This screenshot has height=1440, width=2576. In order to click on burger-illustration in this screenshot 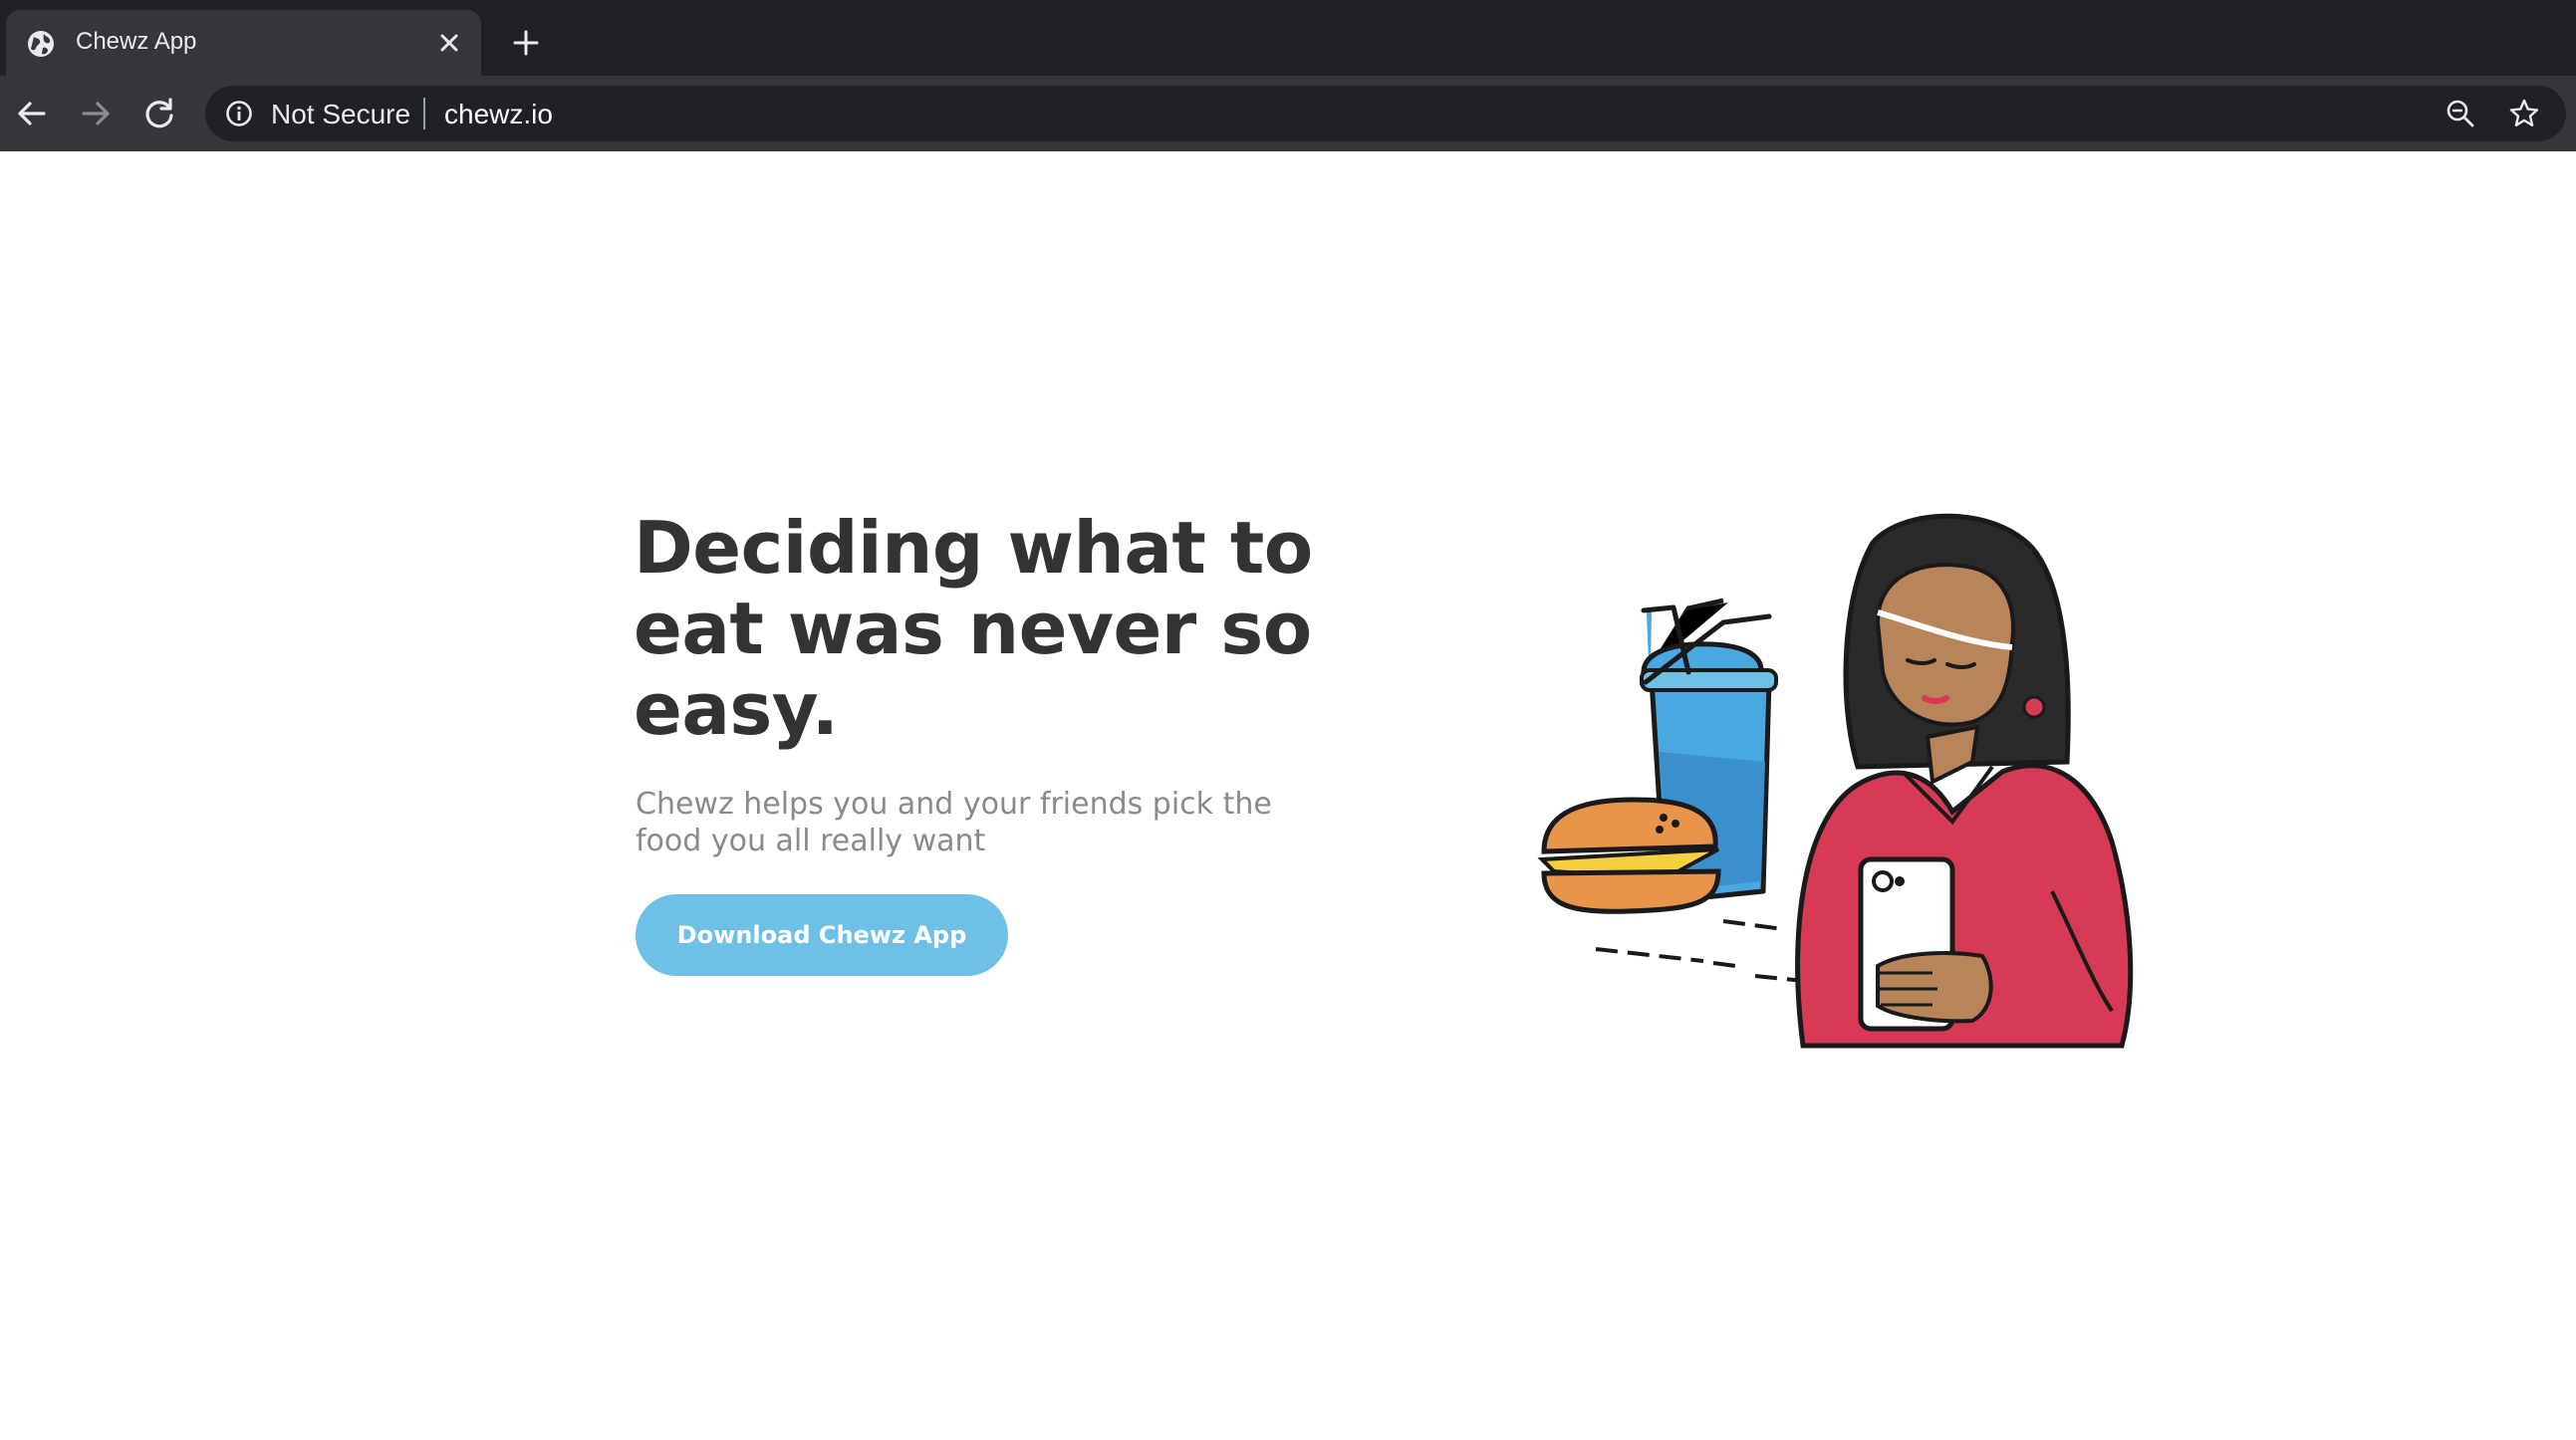, I will do `click(1629, 855)`.